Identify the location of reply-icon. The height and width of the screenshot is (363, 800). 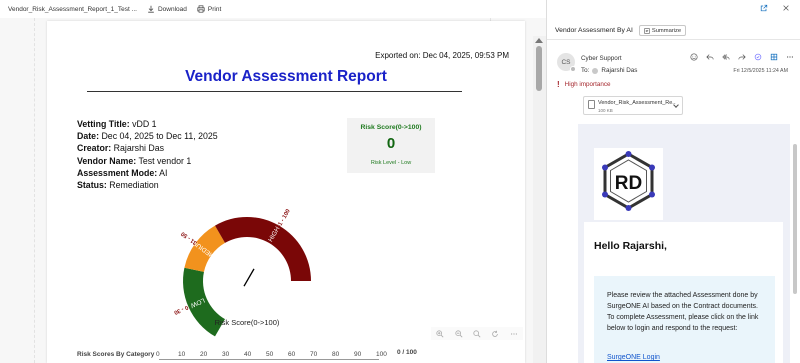
(710, 57).